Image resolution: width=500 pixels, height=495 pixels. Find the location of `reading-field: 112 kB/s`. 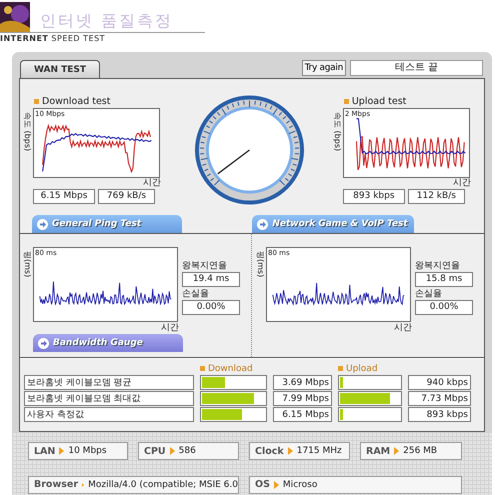

reading-field: 112 kB/s is located at coordinates (436, 196).